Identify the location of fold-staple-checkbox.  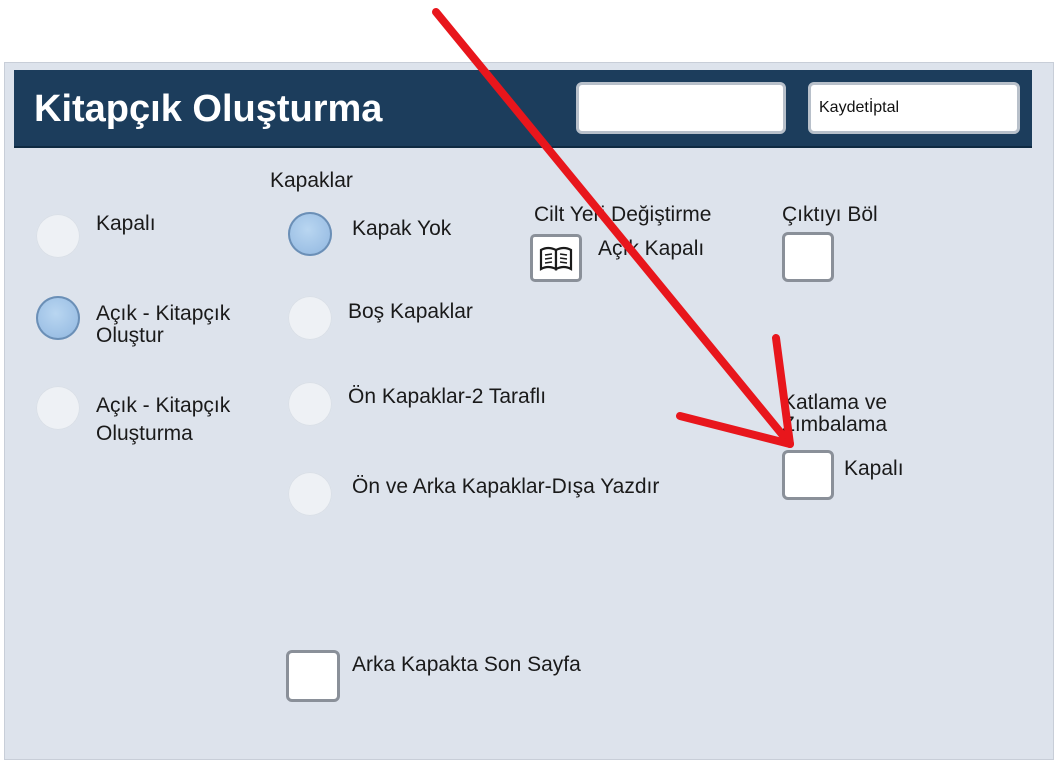
(808, 475).